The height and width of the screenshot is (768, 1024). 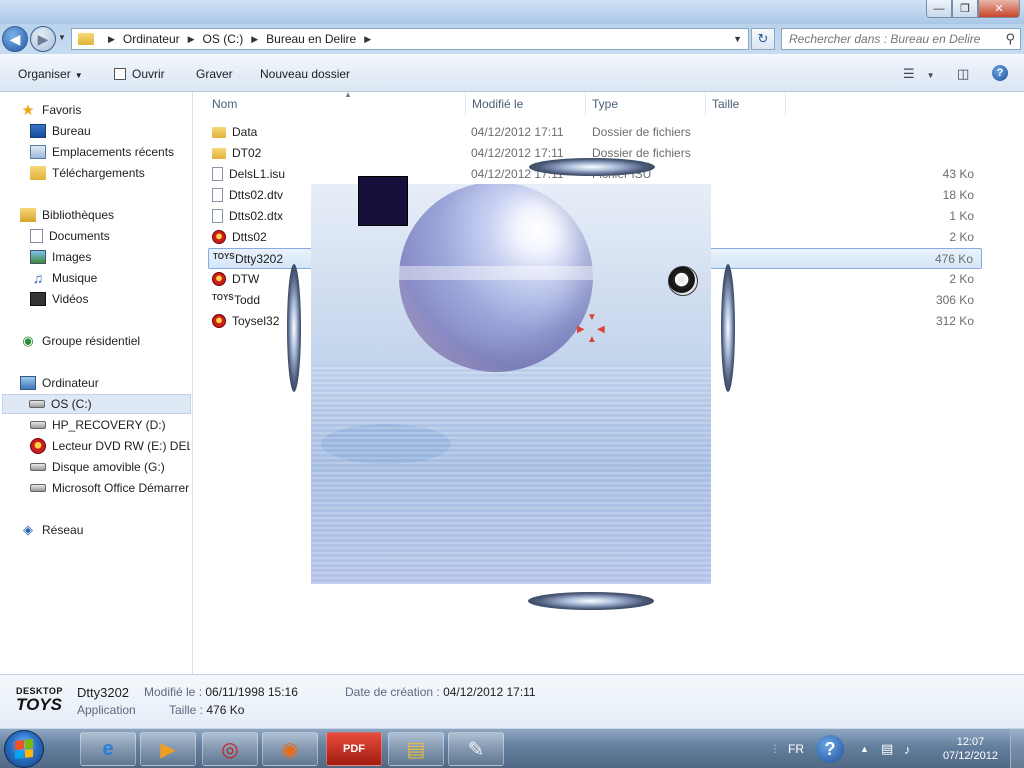 I want to click on nav-drive-d: HP_RECOVERY (D:), so click(x=98, y=425).